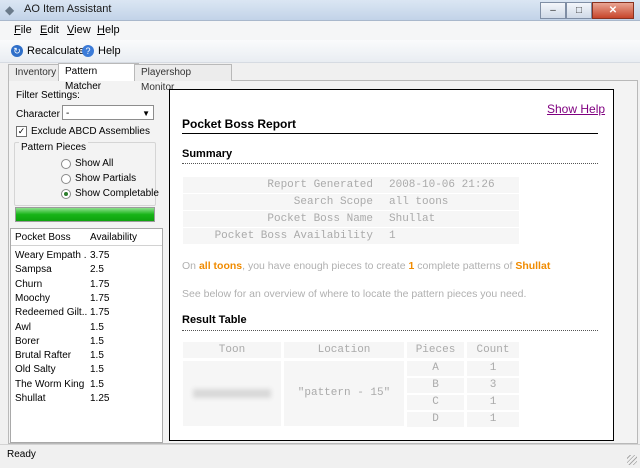 The image size is (640, 468). I want to click on pattern-pieces-title: Pattern Pieces, so click(54, 147).